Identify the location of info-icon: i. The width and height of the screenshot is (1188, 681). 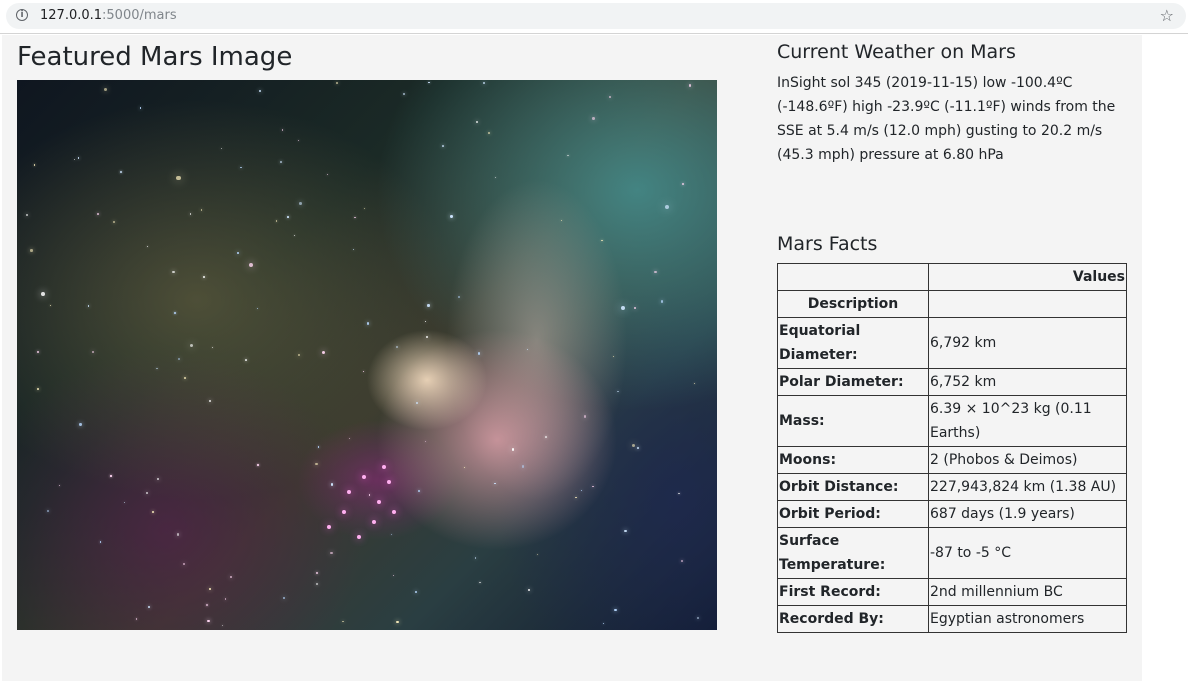
(22, 15).